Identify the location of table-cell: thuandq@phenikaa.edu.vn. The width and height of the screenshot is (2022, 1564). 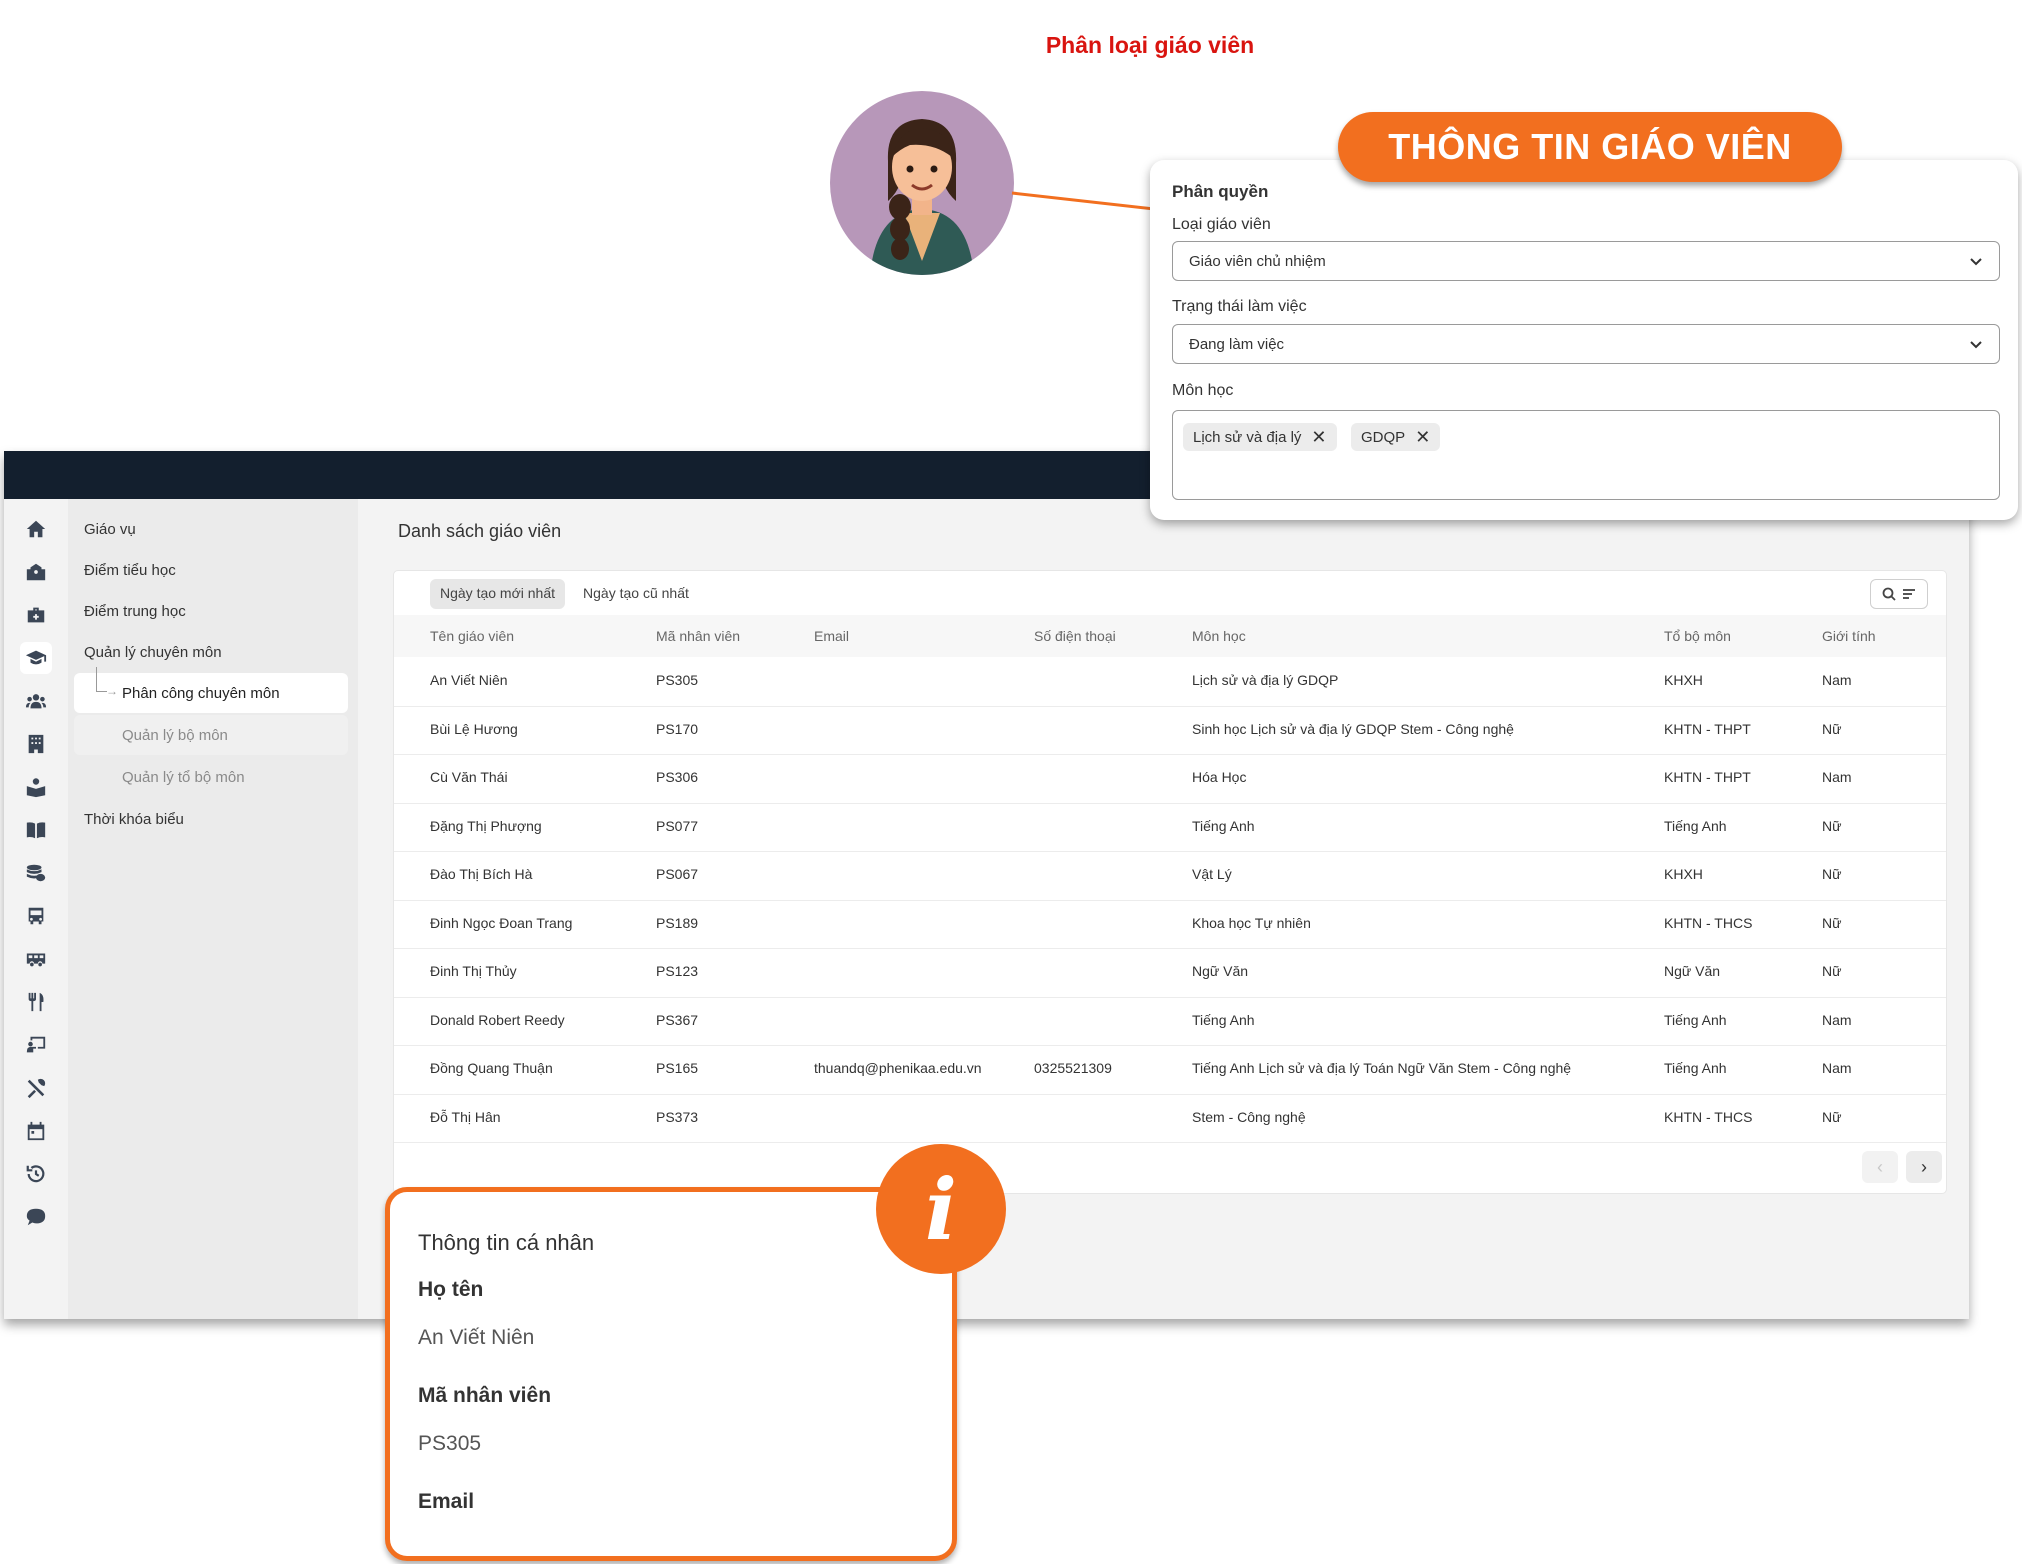
(898, 1068).